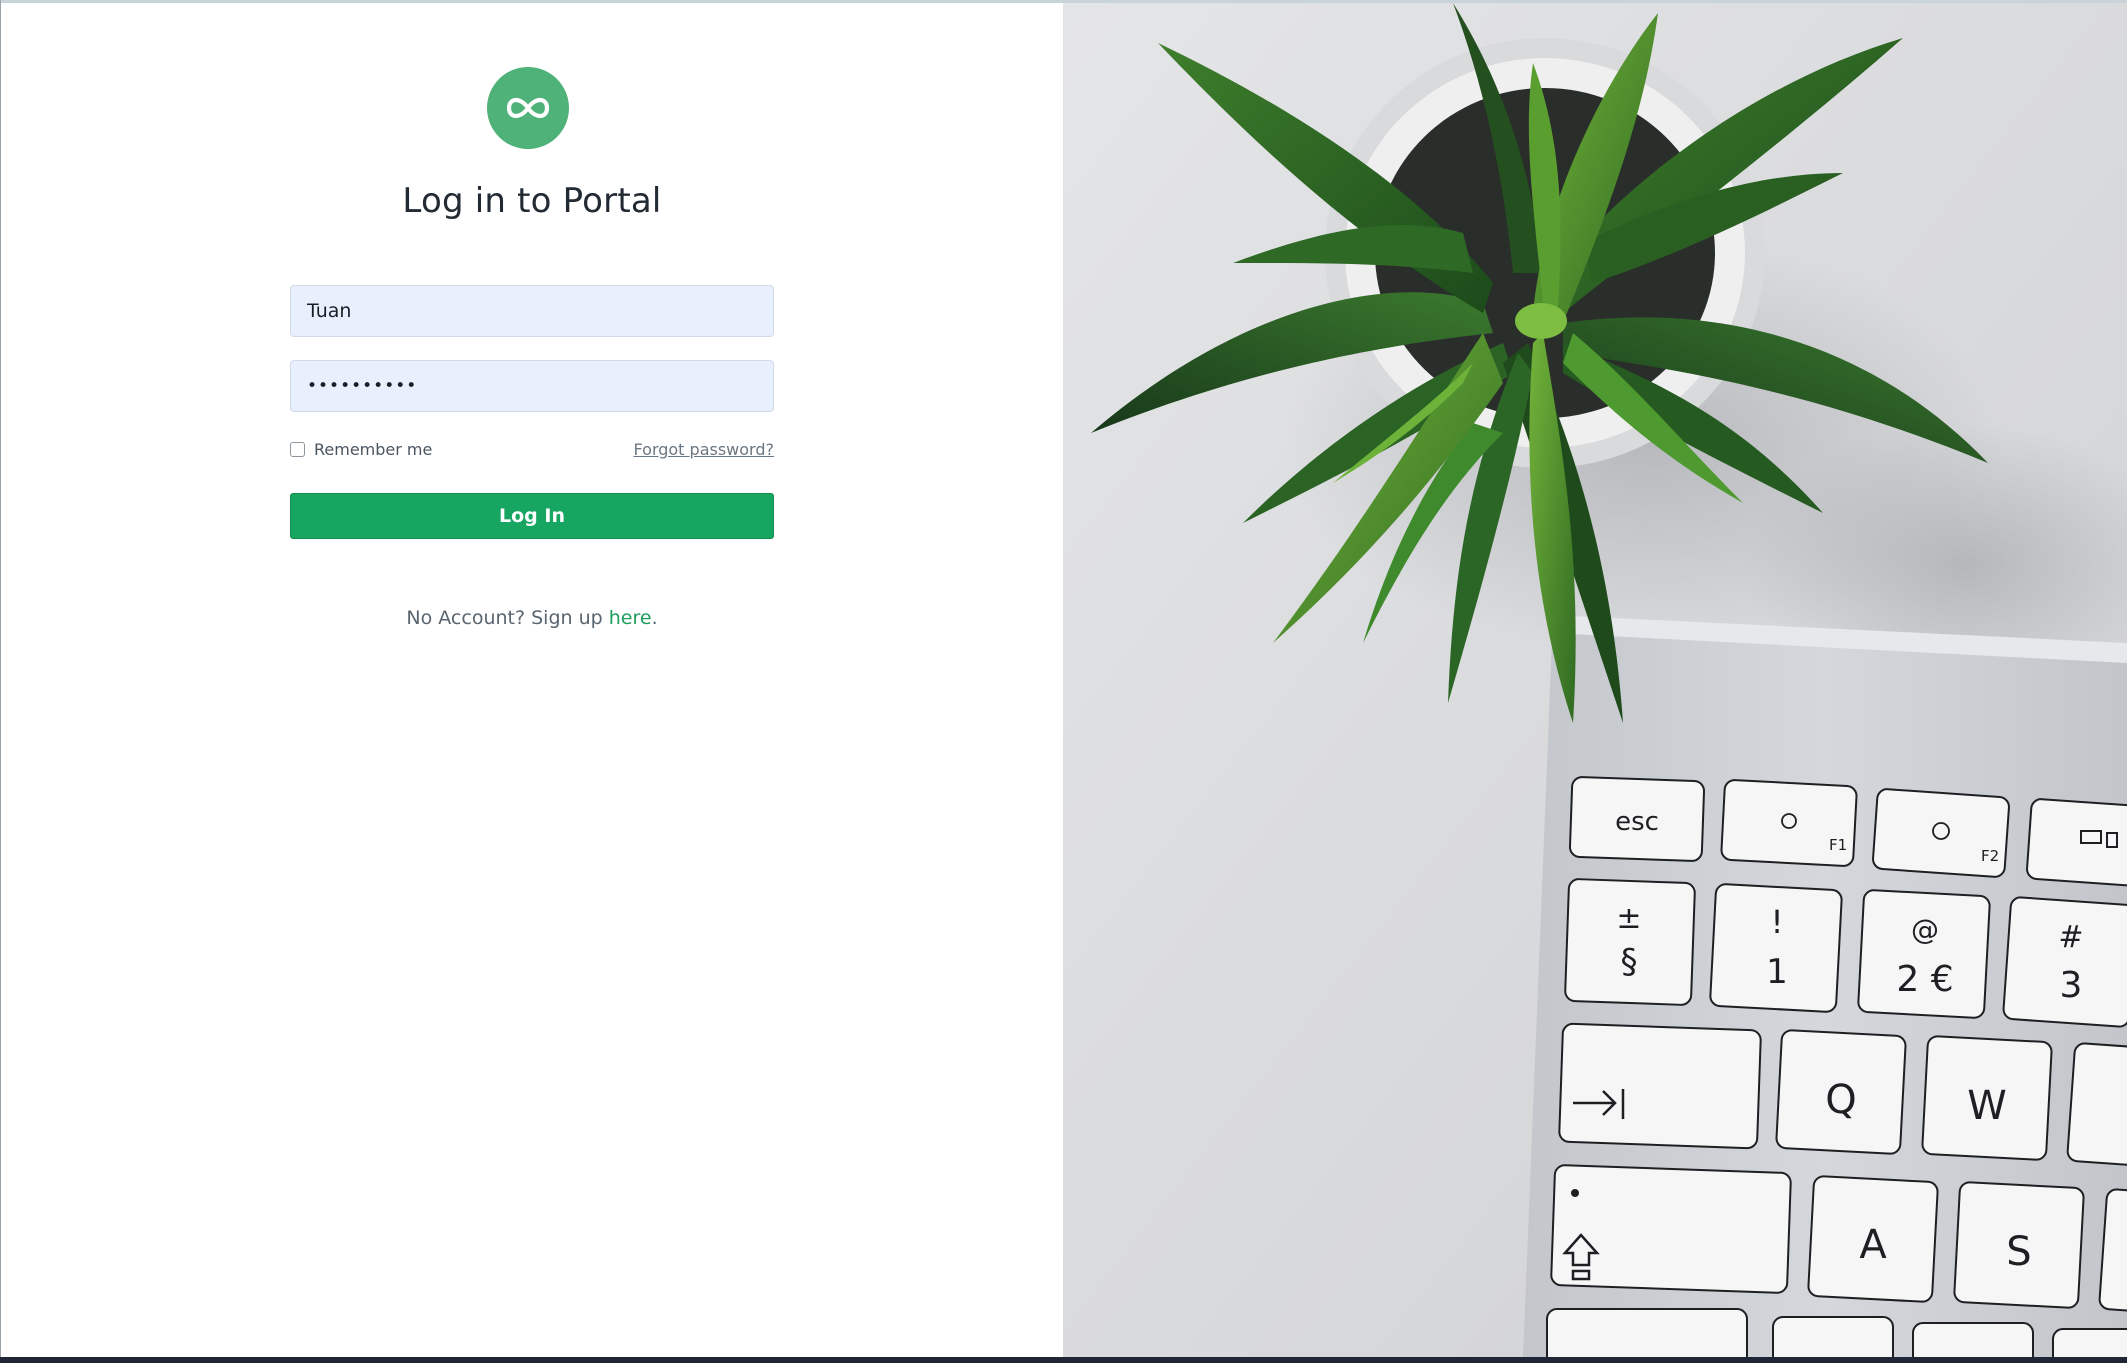 The width and height of the screenshot is (2127, 1363). What do you see at coordinates (1629, 962) in the screenshot?
I see `key-section: §` at bounding box center [1629, 962].